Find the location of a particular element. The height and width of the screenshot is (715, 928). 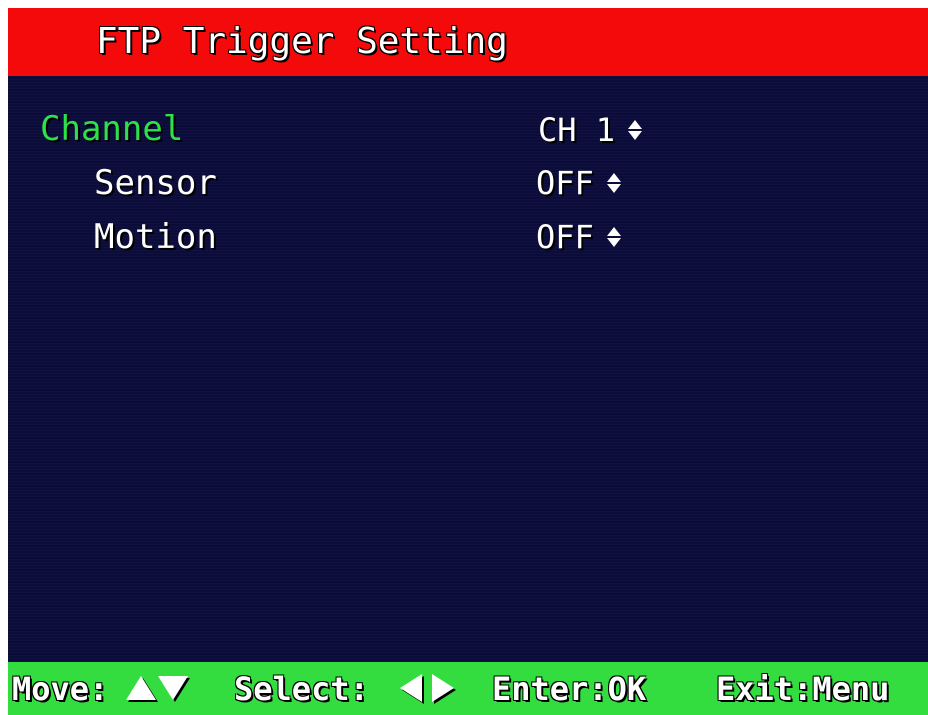

motion-value-selector: OFF is located at coordinates (579, 237).